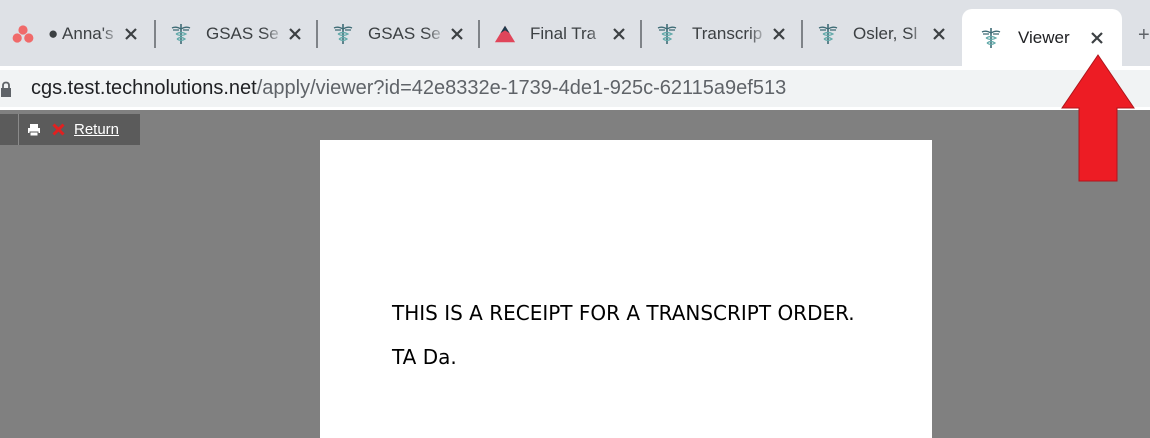  I want to click on tab-final-transcript: Final Tra, so click(561, 33).